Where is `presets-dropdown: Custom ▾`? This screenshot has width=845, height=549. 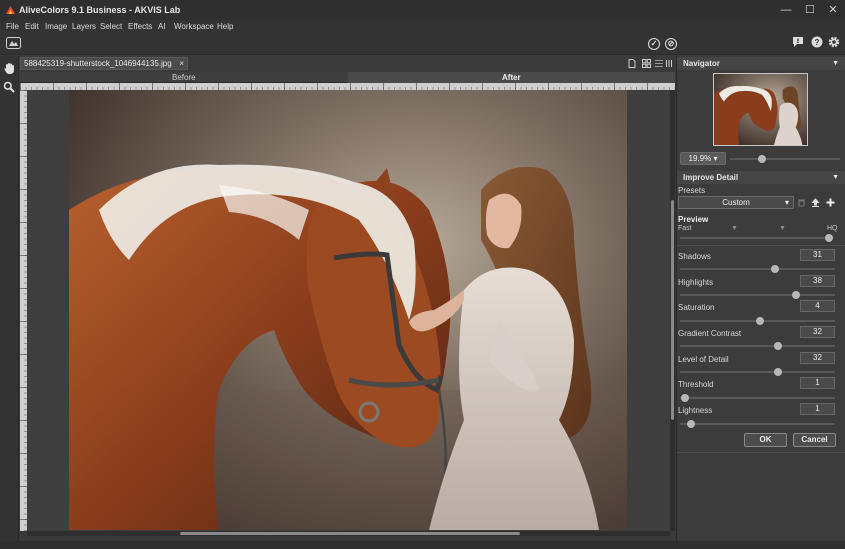 presets-dropdown: Custom ▾ is located at coordinates (736, 202).